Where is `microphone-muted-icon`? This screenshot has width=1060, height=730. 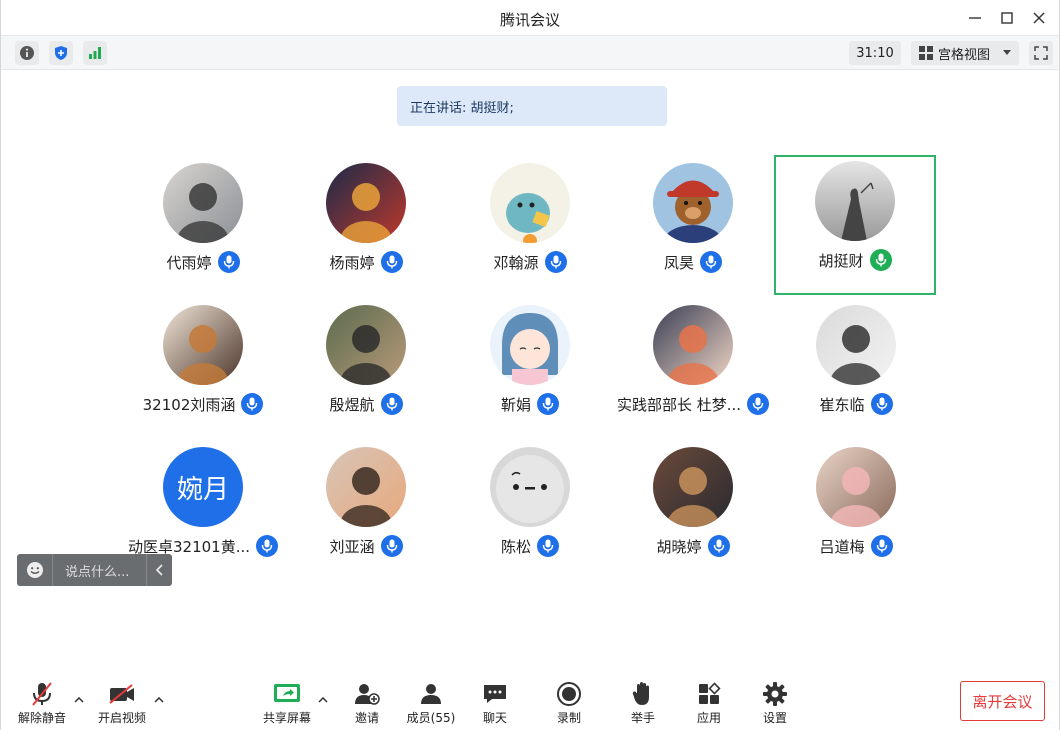 microphone-muted-icon is located at coordinates (42, 693).